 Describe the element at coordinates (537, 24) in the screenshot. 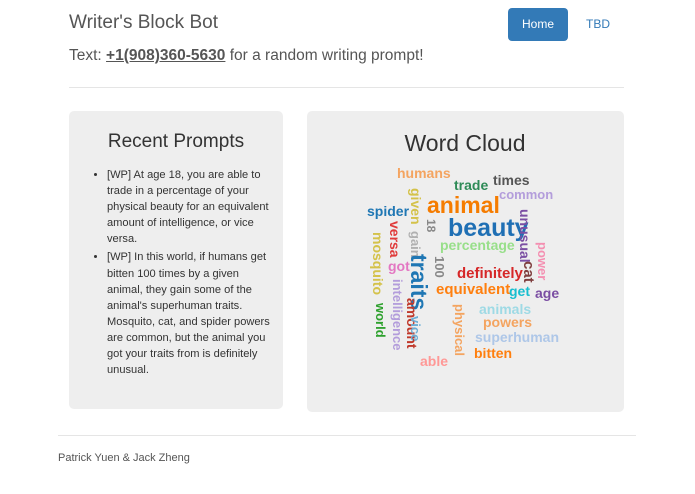

I see `nav-home-link: Home` at that location.